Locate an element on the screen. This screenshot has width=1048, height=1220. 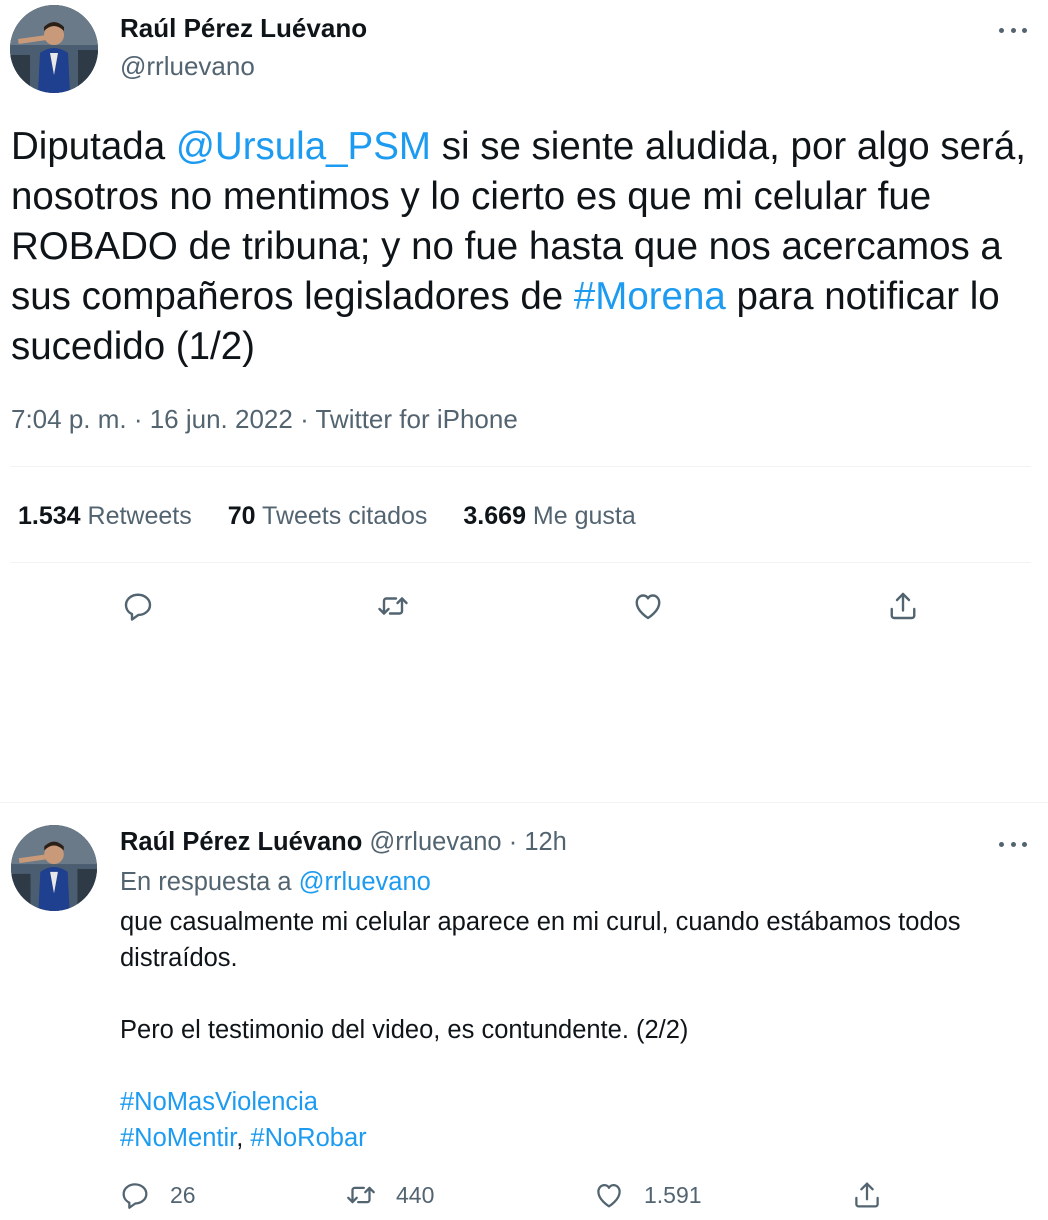
reply-action-share is located at coordinates (867, 1195).